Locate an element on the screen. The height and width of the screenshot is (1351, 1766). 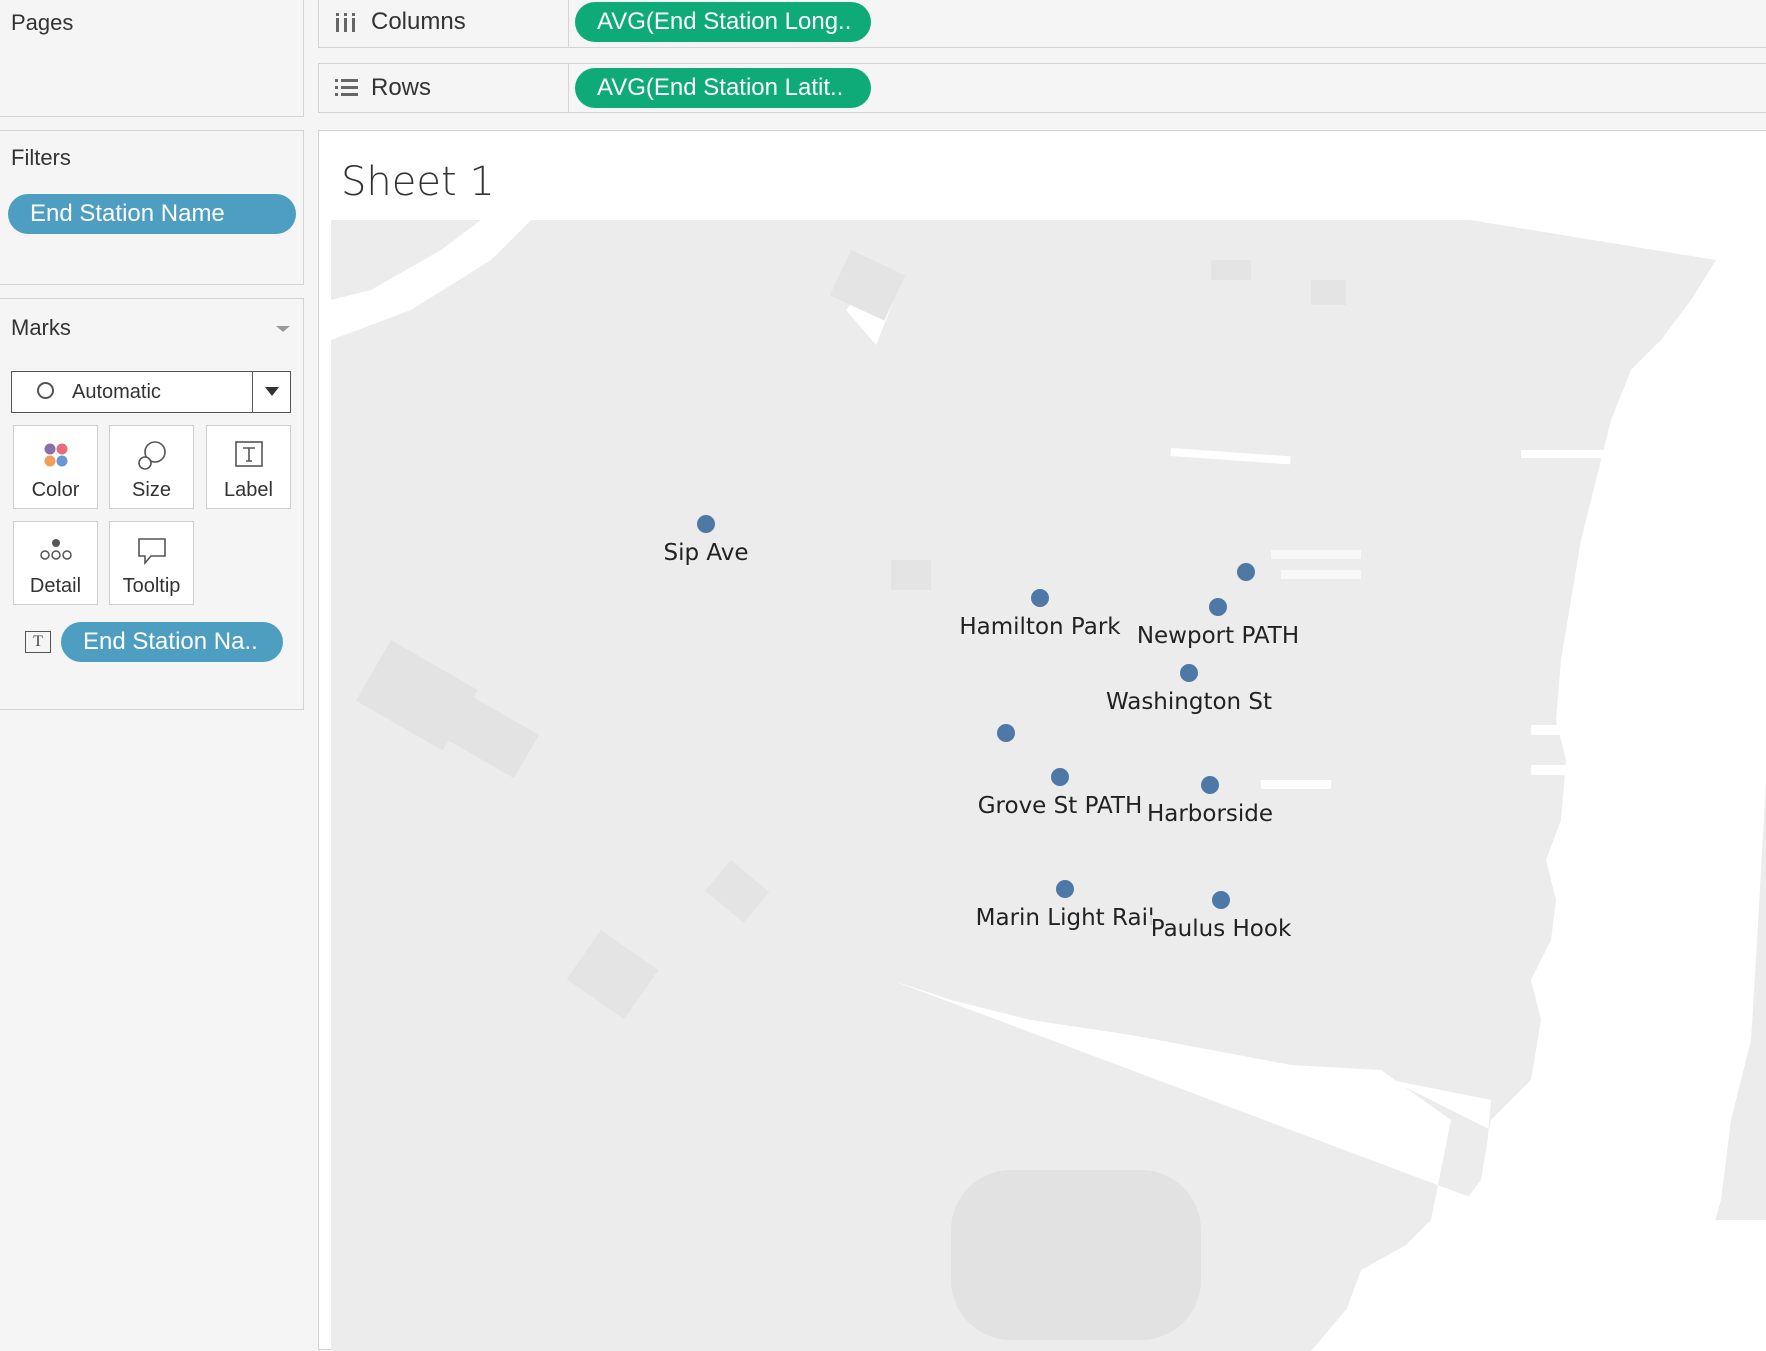
tooltip-label: Tooltip is located at coordinates (151, 586).